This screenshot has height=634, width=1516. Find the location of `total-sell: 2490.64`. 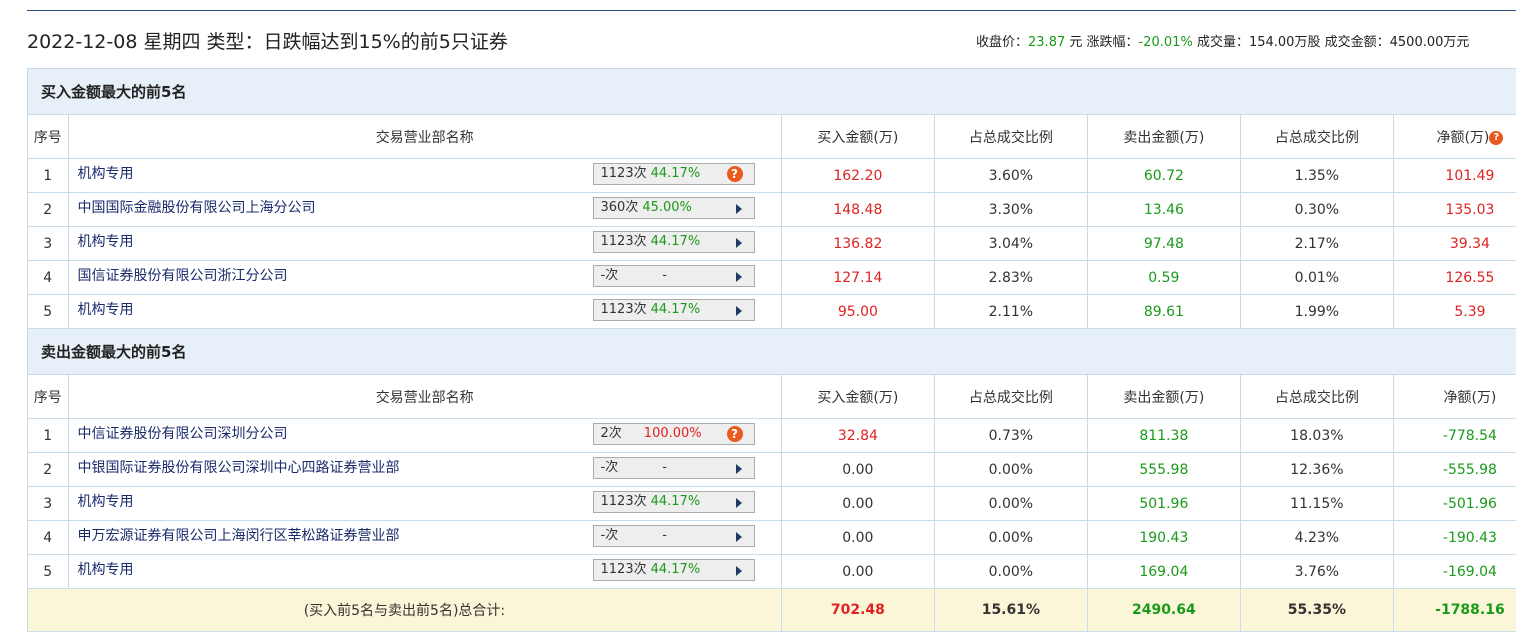

total-sell: 2490.64 is located at coordinates (1163, 610).